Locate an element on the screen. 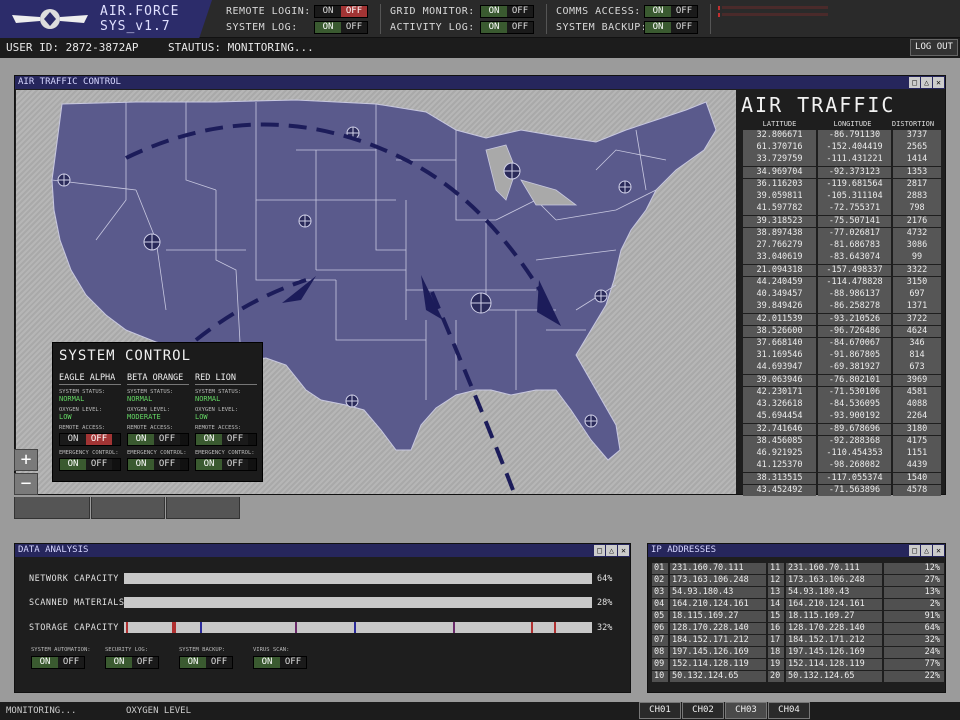 Image resolution: width=960 pixels, height=720 pixels. distortion-cell: 798 is located at coordinates (917, 209).